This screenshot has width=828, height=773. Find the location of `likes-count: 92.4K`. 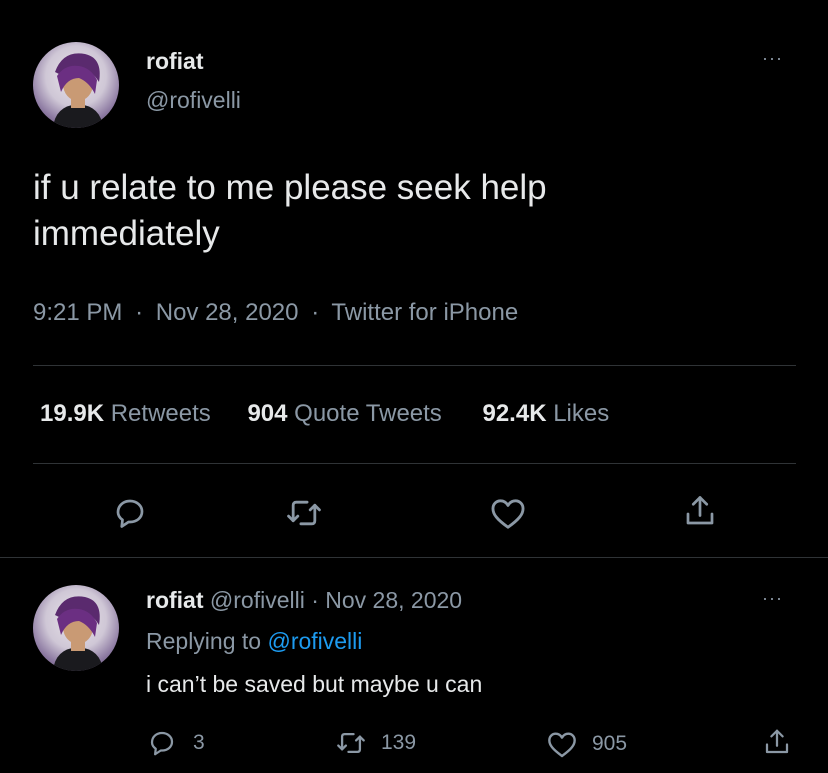

likes-count: 92.4K is located at coordinates (514, 413).